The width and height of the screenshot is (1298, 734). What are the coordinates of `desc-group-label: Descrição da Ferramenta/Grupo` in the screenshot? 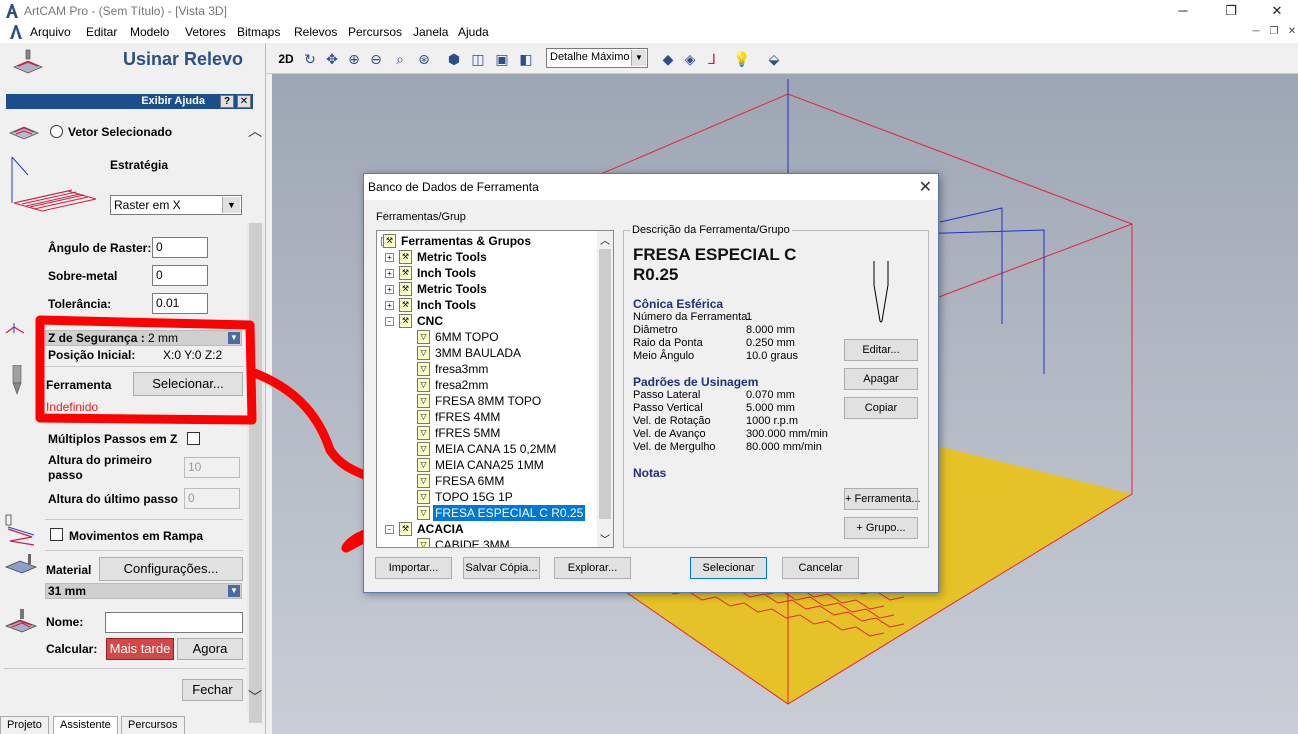 It's located at (711, 230).